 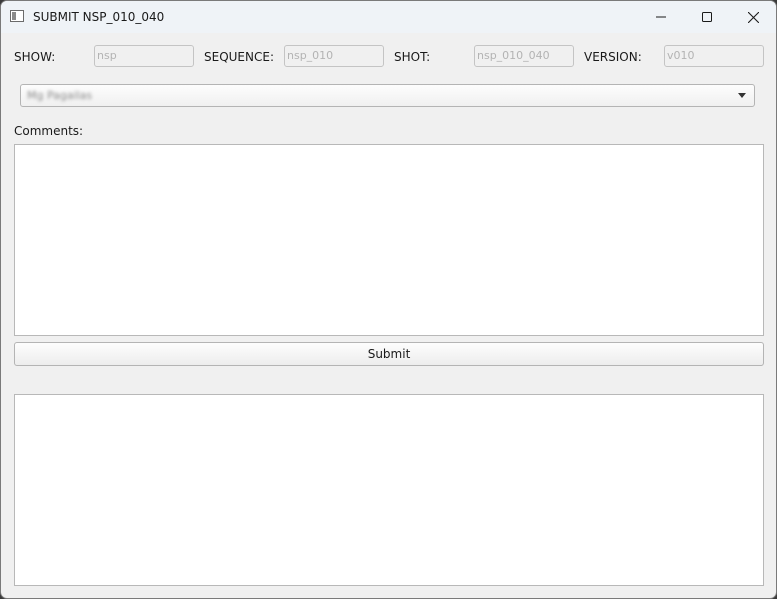 I want to click on task-dropdown: Mg Pagailas, so click(x=387, y=95).